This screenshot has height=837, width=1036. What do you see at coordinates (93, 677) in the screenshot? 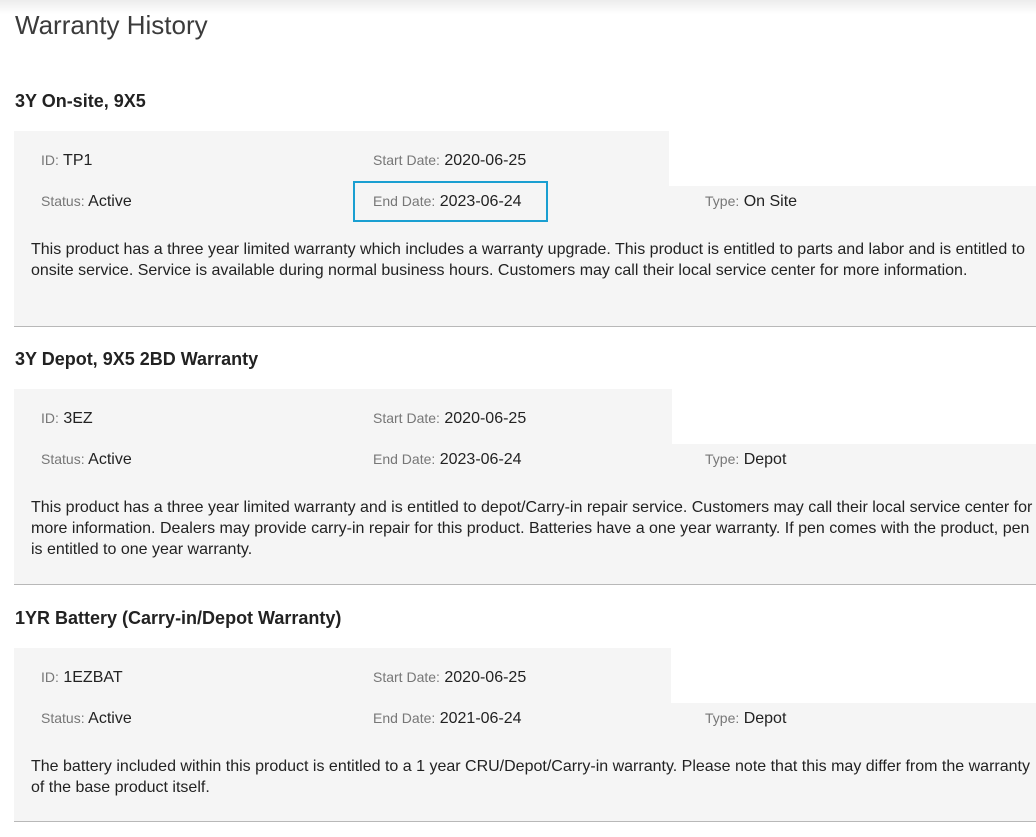
I see `id-value: 1EZBAT` at bounding box center [93, 677].